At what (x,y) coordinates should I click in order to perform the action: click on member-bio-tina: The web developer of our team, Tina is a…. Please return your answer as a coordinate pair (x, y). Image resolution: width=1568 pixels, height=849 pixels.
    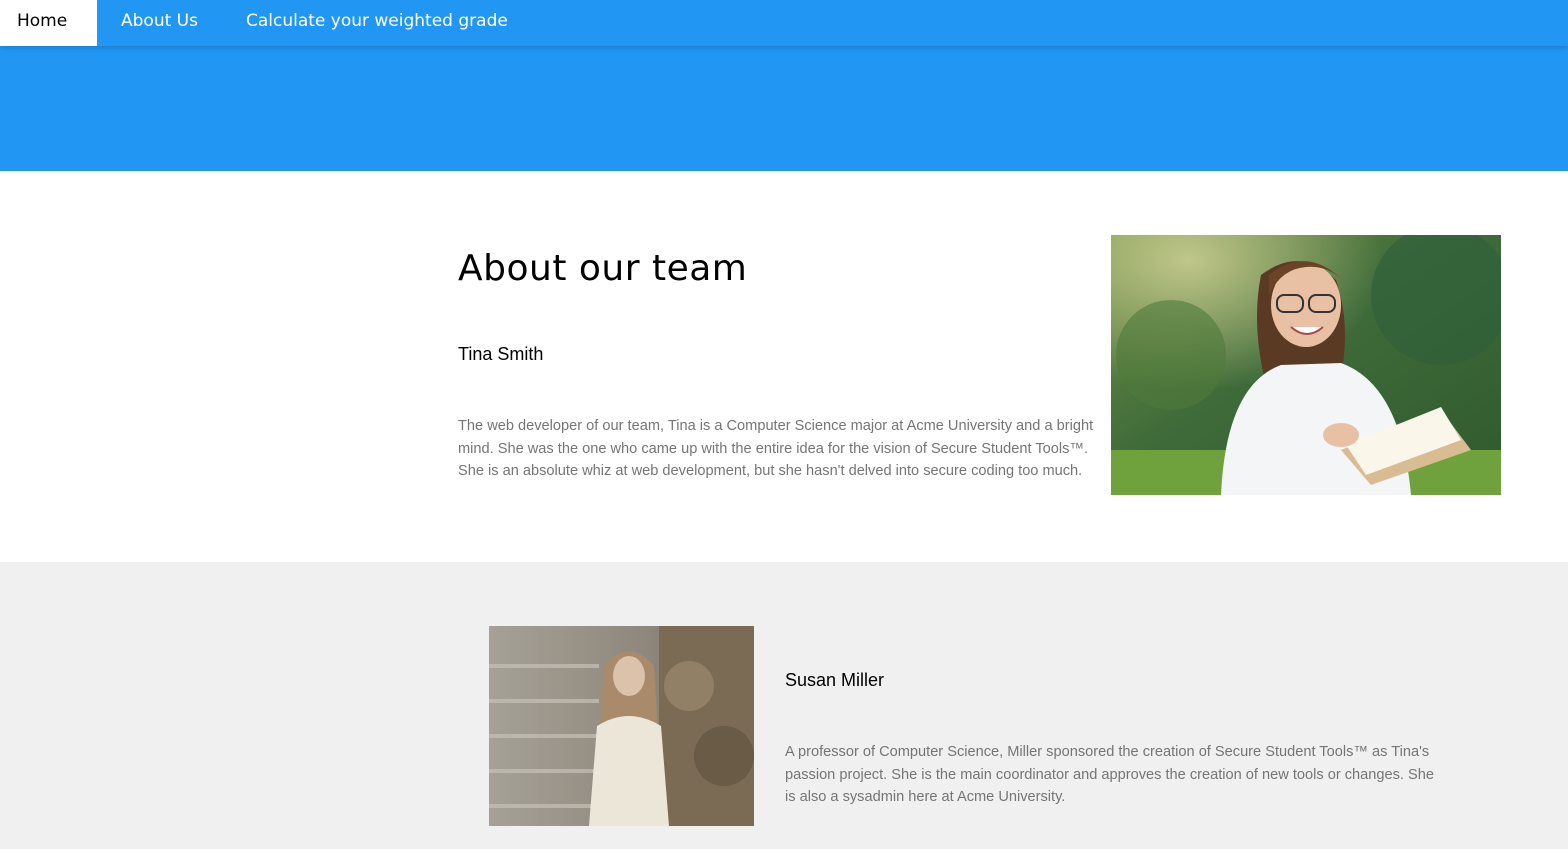
    Looking at the image, I should click on (776, 448).